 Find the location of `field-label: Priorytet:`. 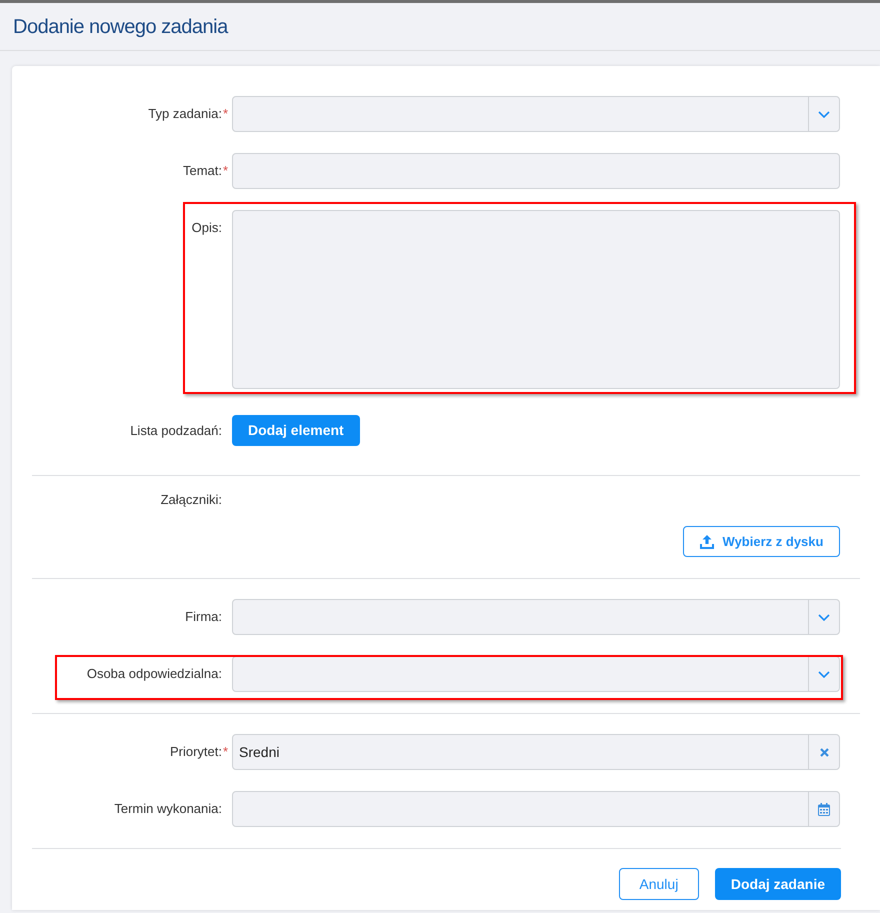

field-label: Priorytet: is located at coordinates (196, 752).